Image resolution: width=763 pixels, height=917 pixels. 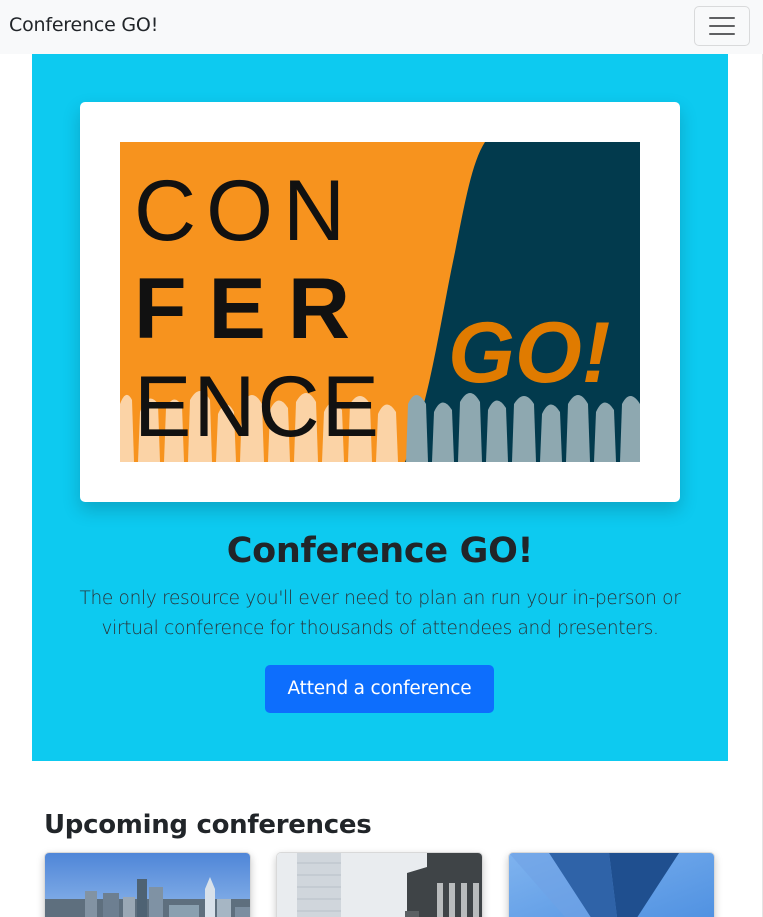 I want to click on attend-conference-button: Attend a conference, so click(x=379, y=689).